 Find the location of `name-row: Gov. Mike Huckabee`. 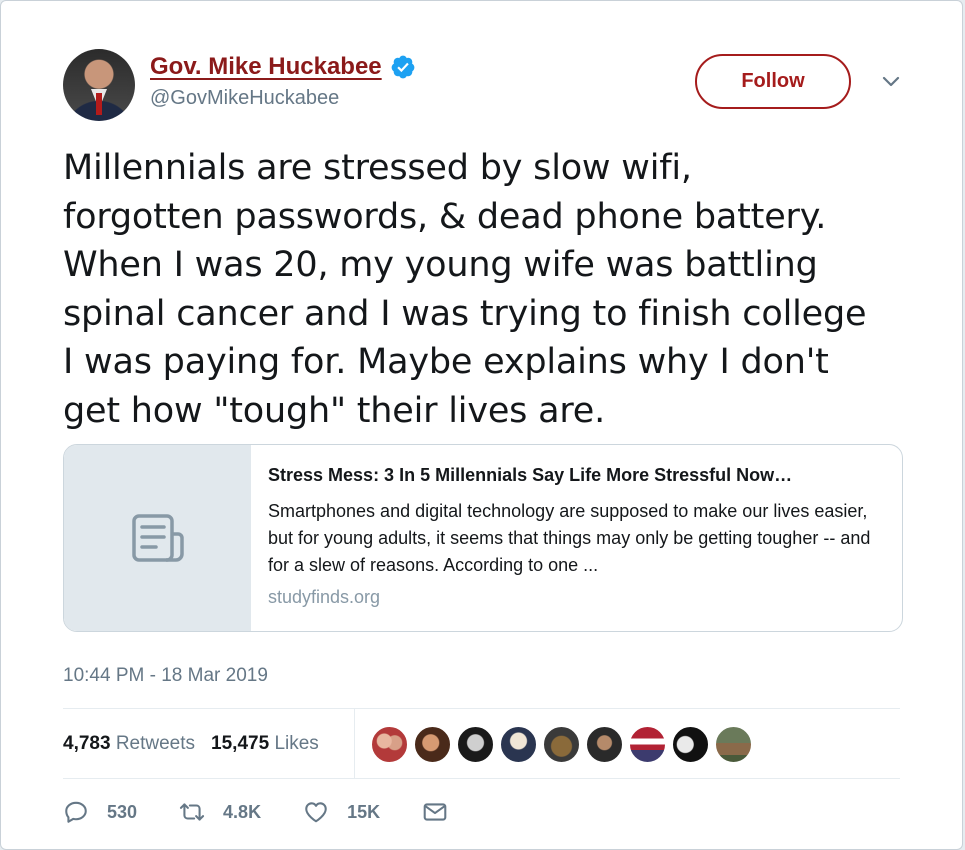

name-row: Gov. Mike Huckabee is located at coordinates (283, 67).